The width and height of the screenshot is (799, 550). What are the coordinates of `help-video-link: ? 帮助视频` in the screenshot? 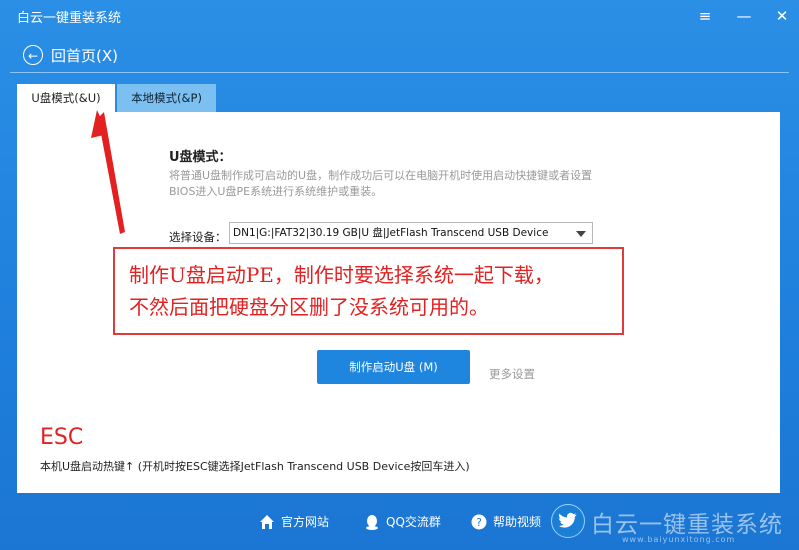 It's located at (506, 521).